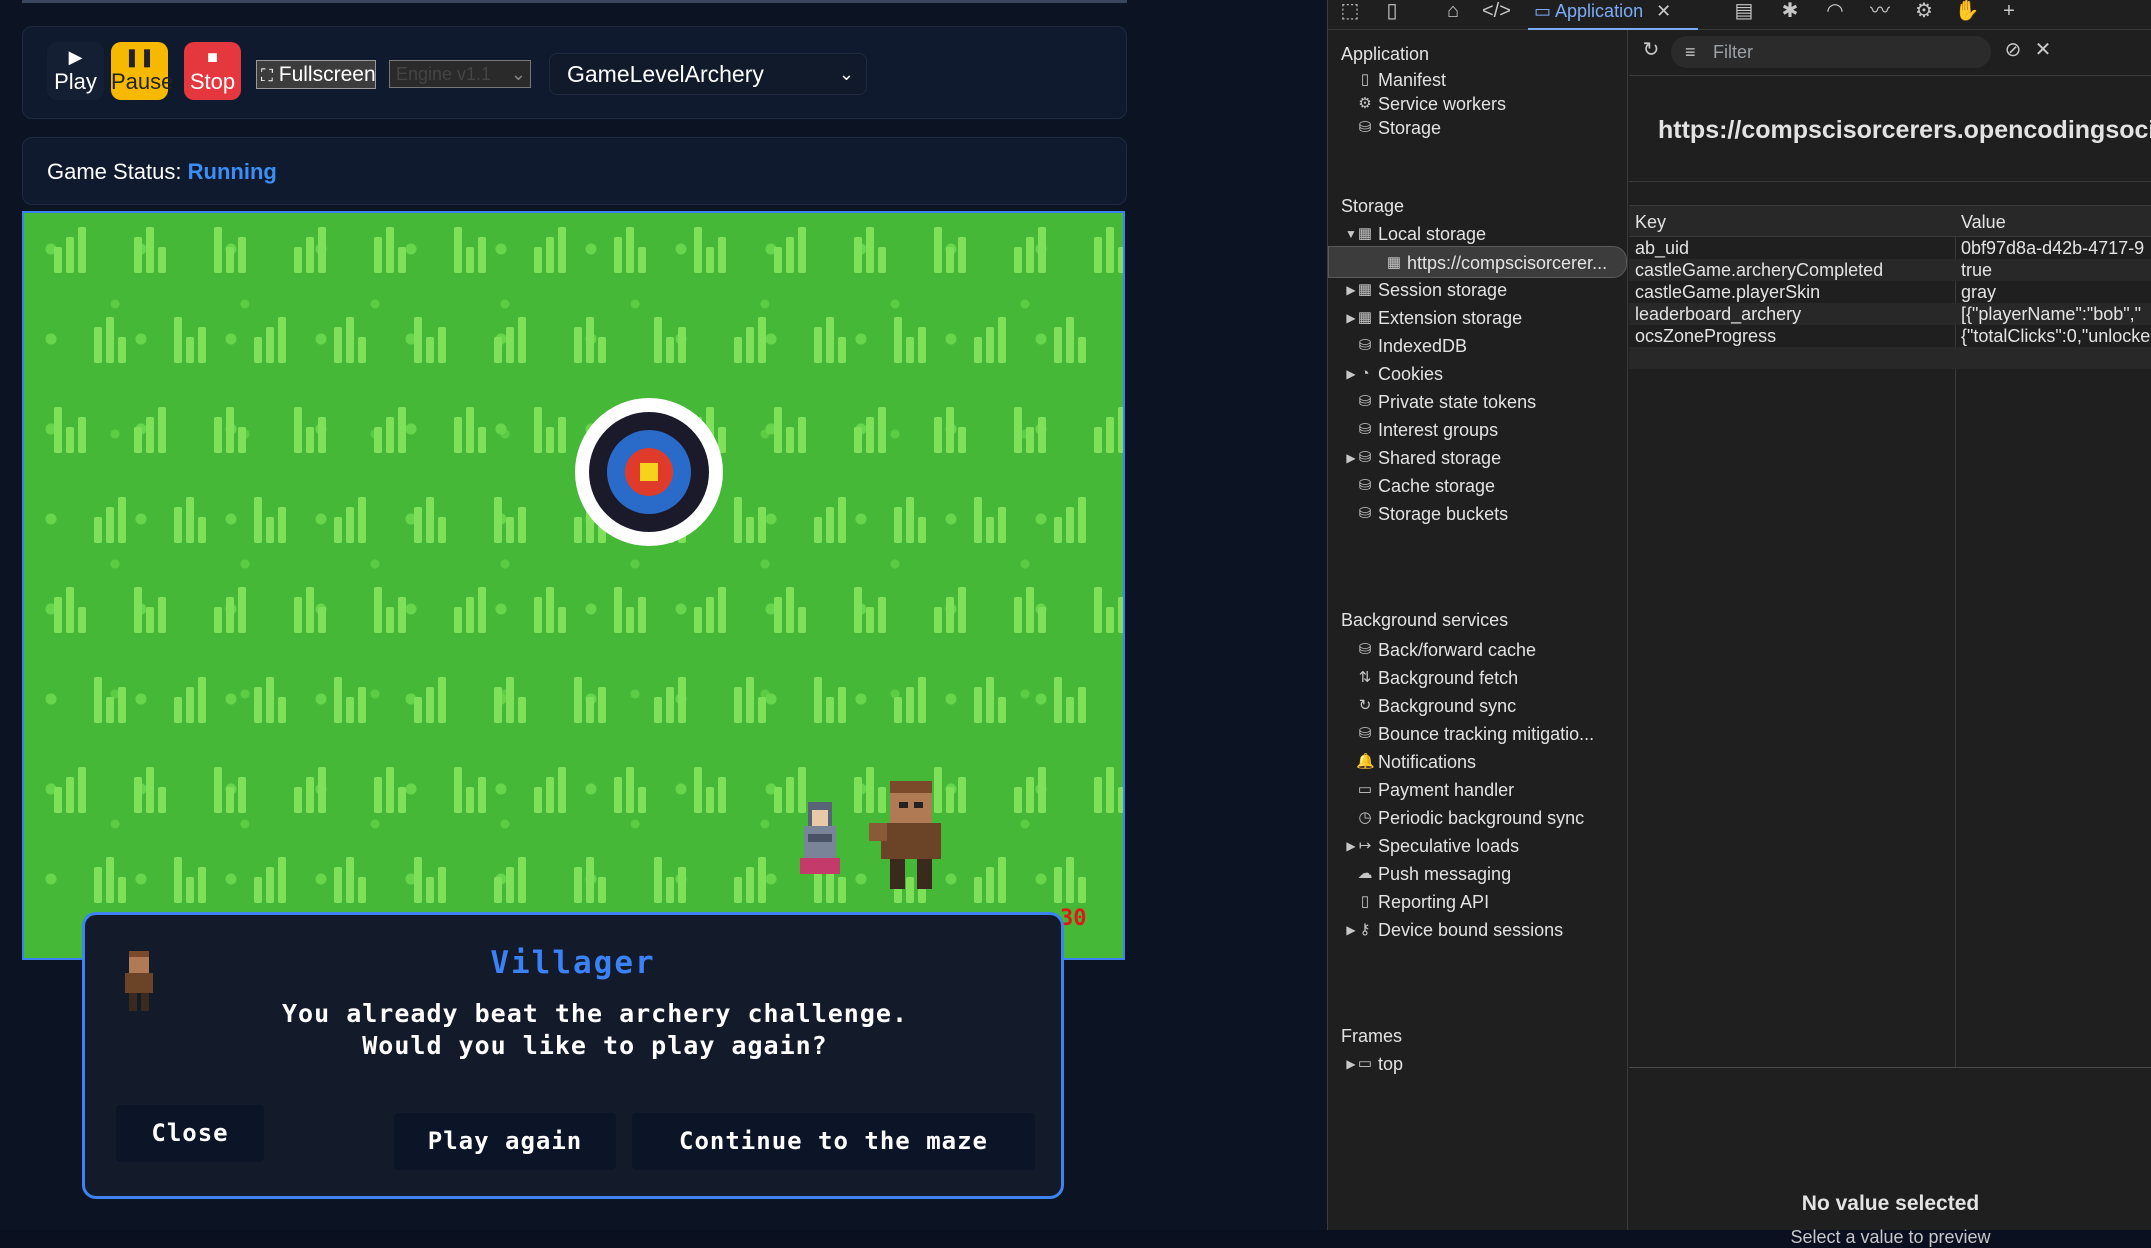 This screenshot has width=2151, height=1248. I want to click on refresh-icon: ↻, so click(1651, 51).